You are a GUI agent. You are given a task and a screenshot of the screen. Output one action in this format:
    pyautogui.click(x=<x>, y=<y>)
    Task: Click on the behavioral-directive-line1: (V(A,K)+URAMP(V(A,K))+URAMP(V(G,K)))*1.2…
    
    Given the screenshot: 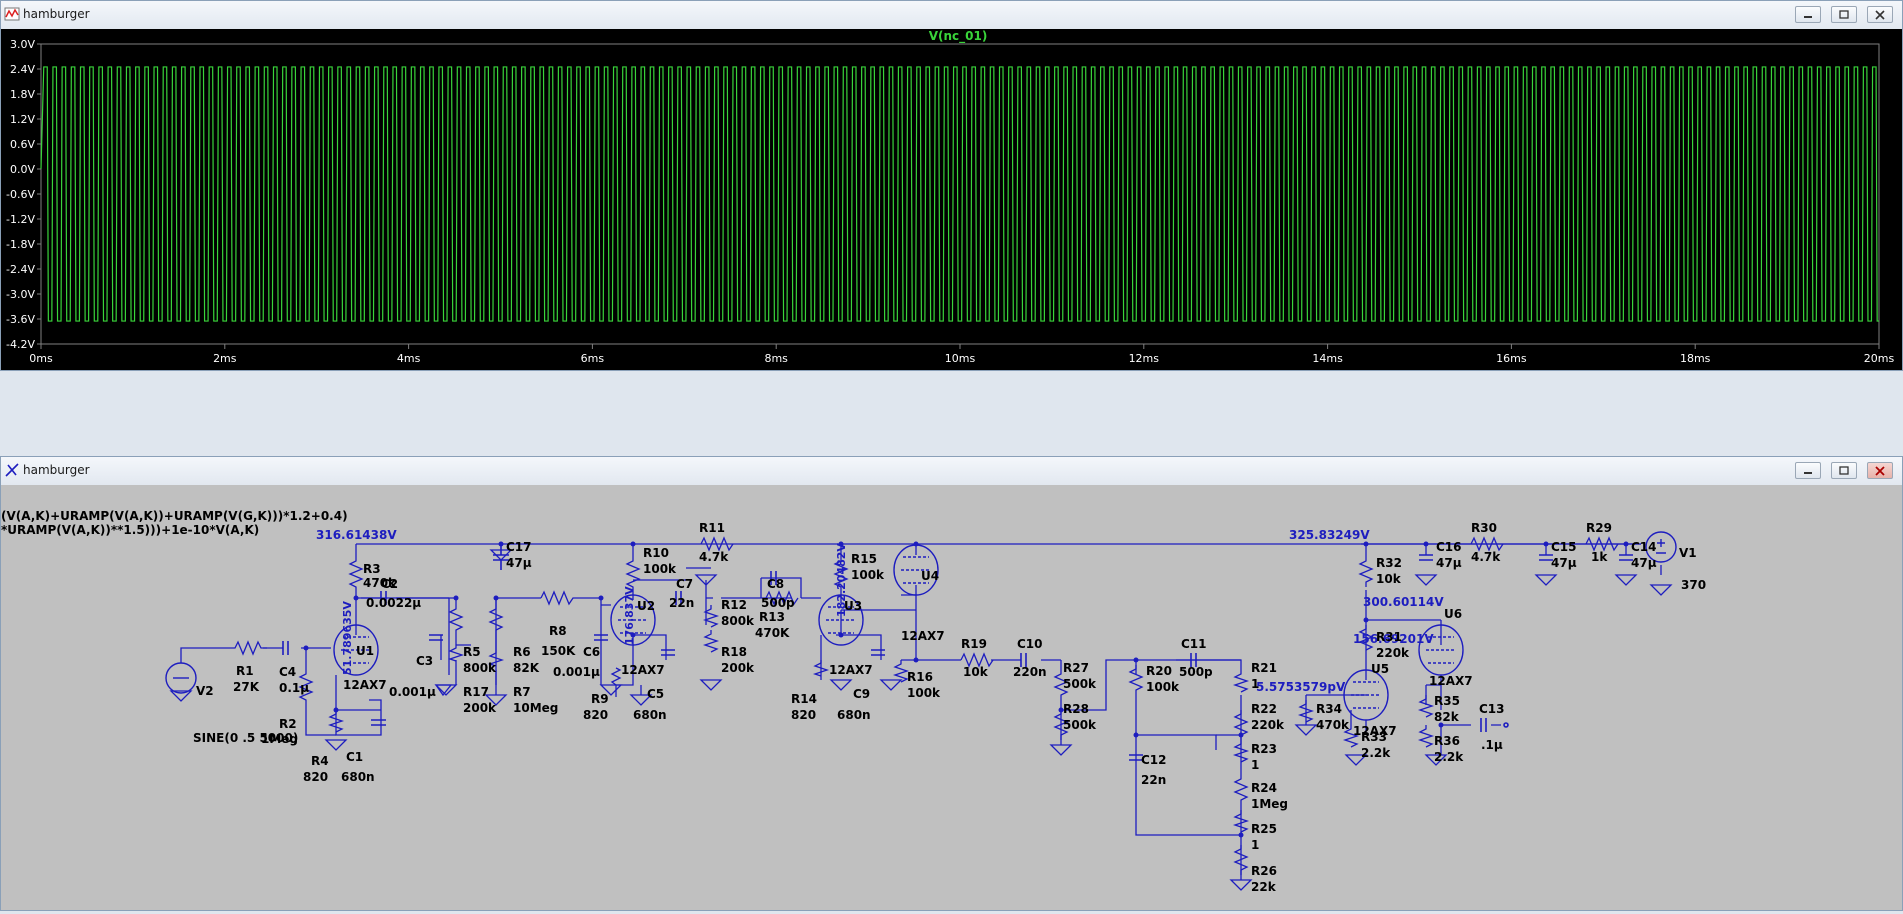 What is the action you would take?
    pyautogui.click(x=174, y=516)
    